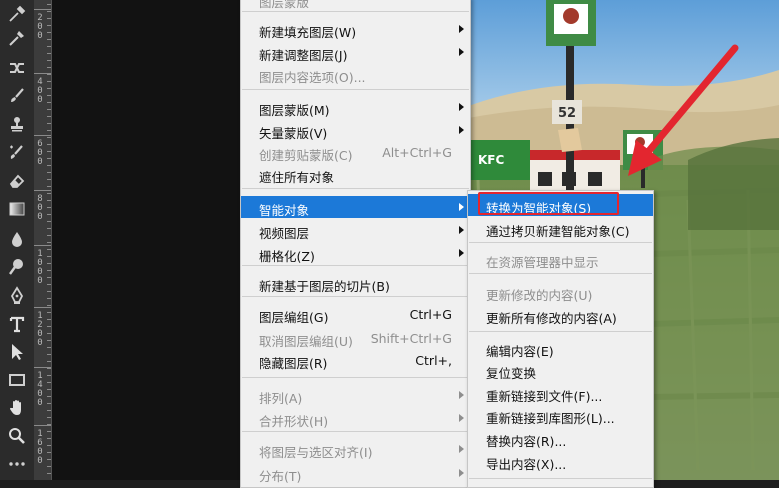  I want to click on path-selection-tool-icon, so click(17, 352).